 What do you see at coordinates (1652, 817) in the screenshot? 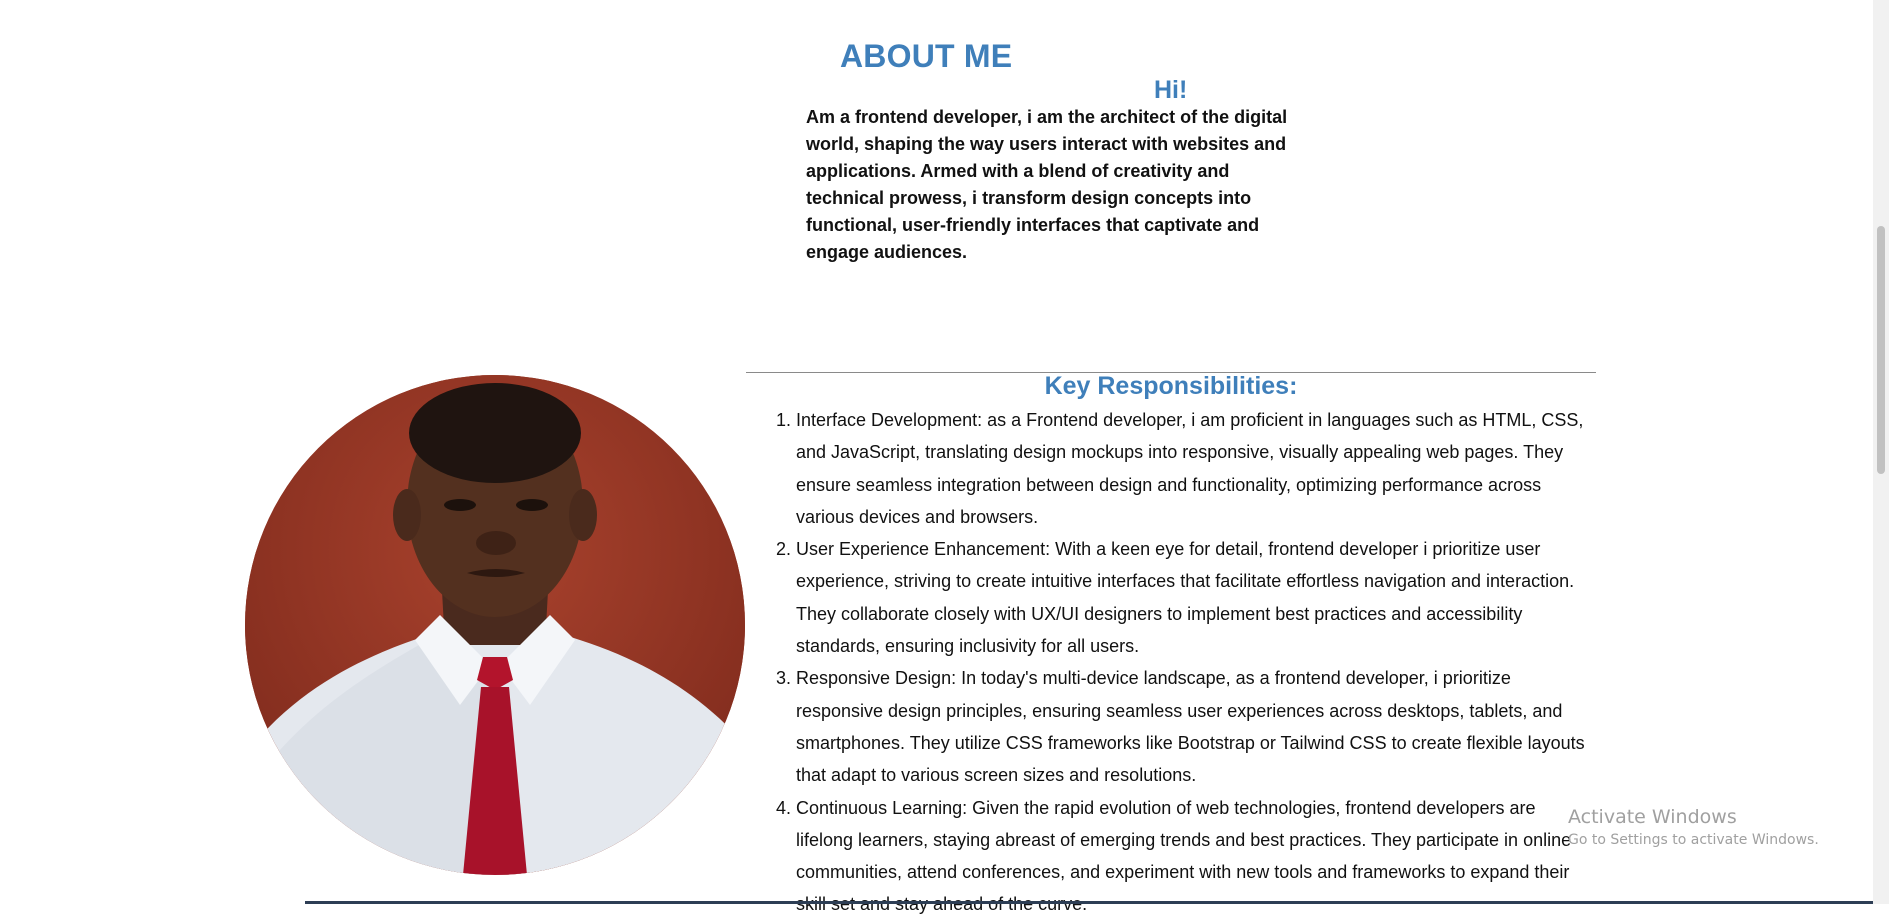
I see `watermark-title: Activate Windows` at bounding box center [1652, 817].